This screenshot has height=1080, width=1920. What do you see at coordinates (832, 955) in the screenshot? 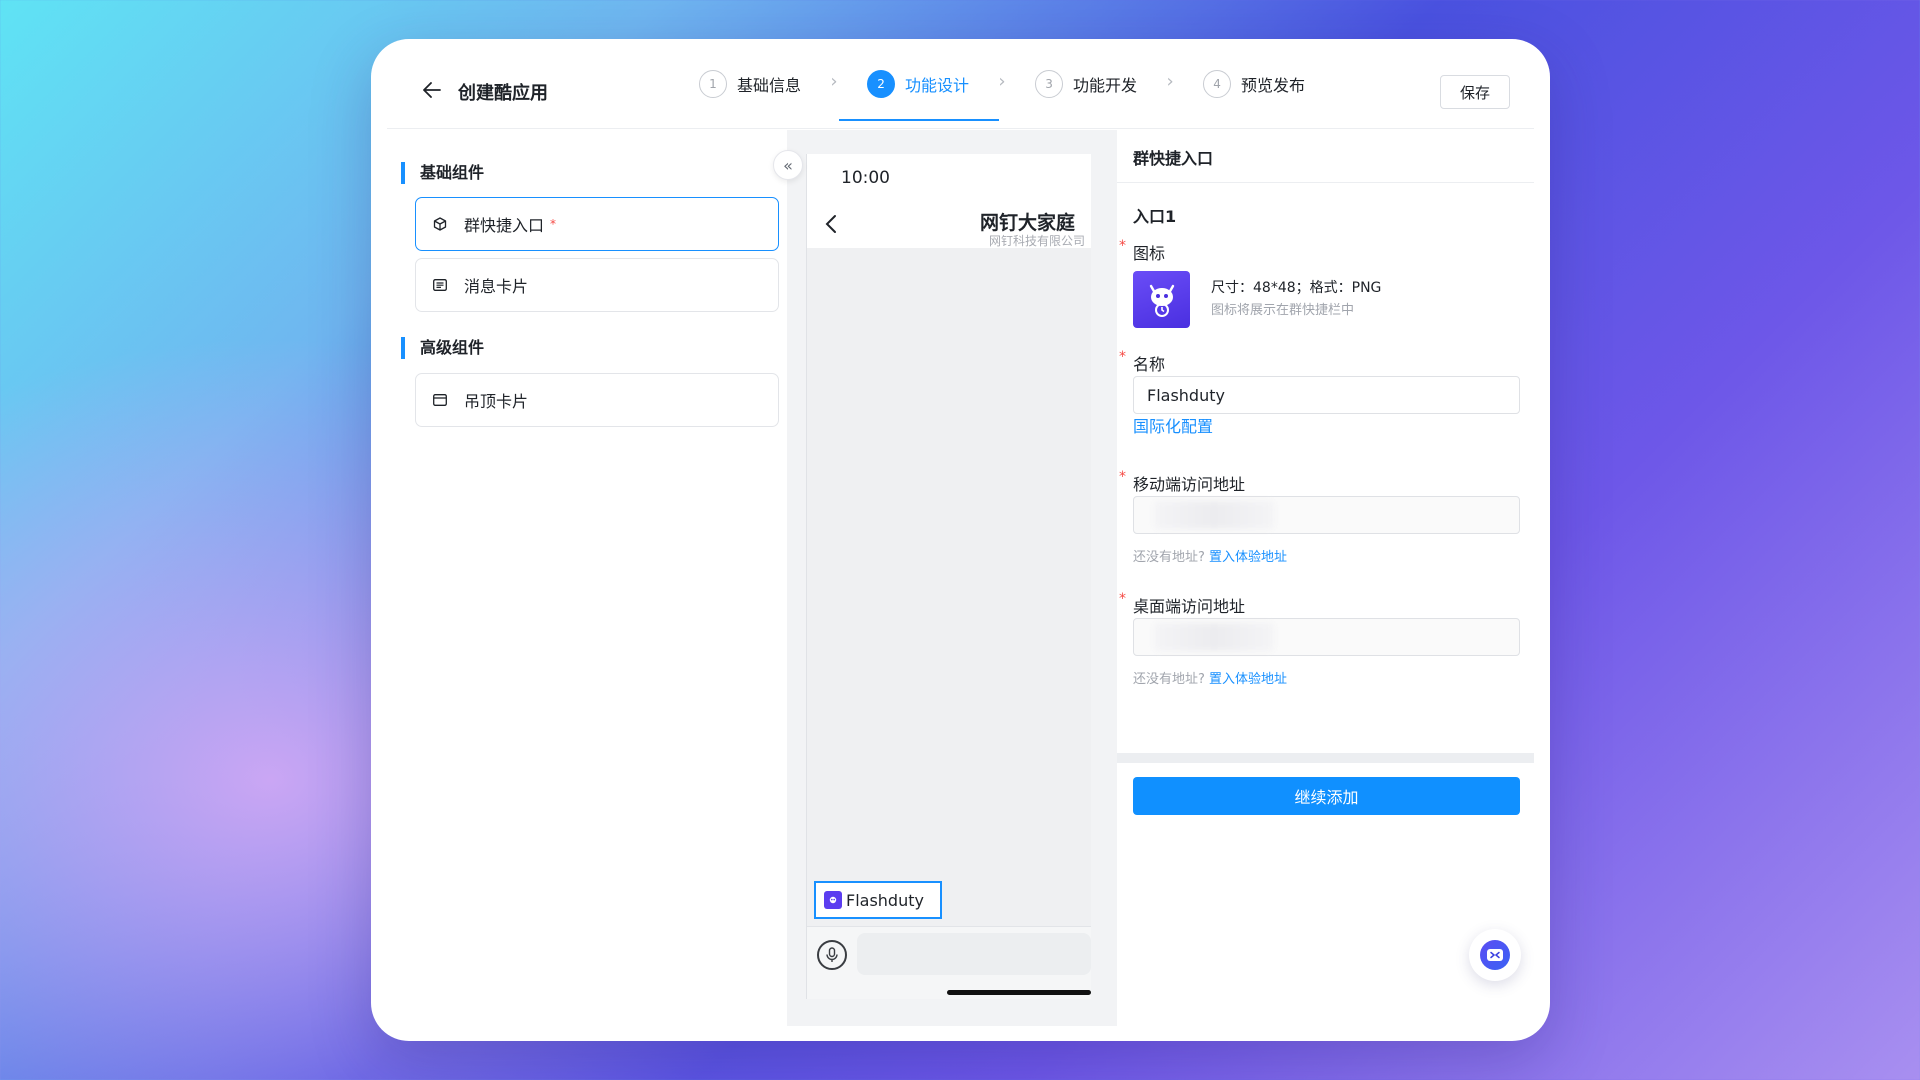
I see `microphone-icon` at bounding box center [832, 955].